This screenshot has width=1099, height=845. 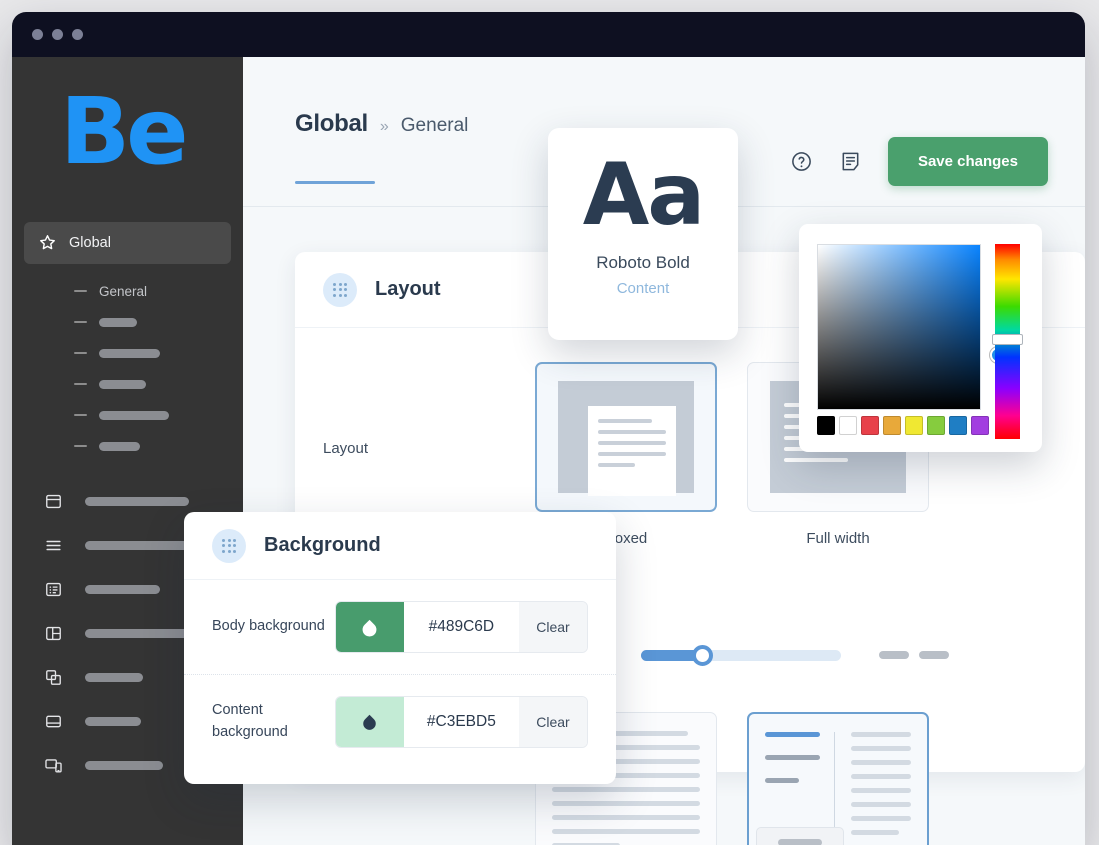 I want to click on breadcrumb-current: General, so click(x=435, y=126).